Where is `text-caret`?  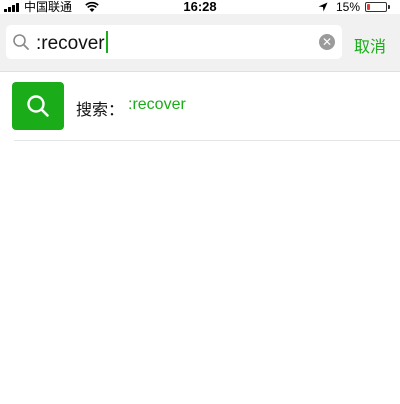
text-caret is located at coordinates (106, 42).